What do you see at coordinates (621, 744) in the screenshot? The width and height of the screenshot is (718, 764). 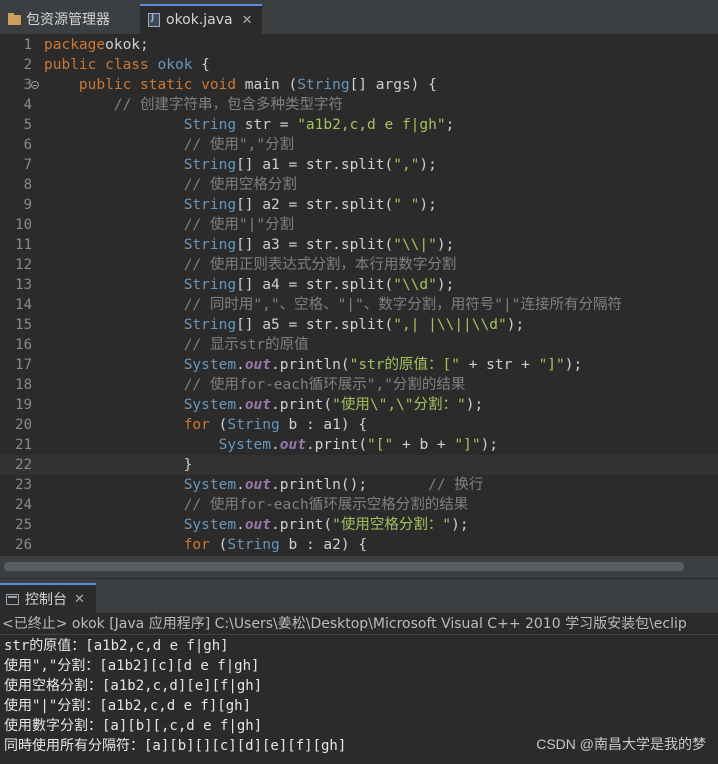 I see `watermark: CSDN @南昌大学是我的梦` at bounding box center [621, 744].